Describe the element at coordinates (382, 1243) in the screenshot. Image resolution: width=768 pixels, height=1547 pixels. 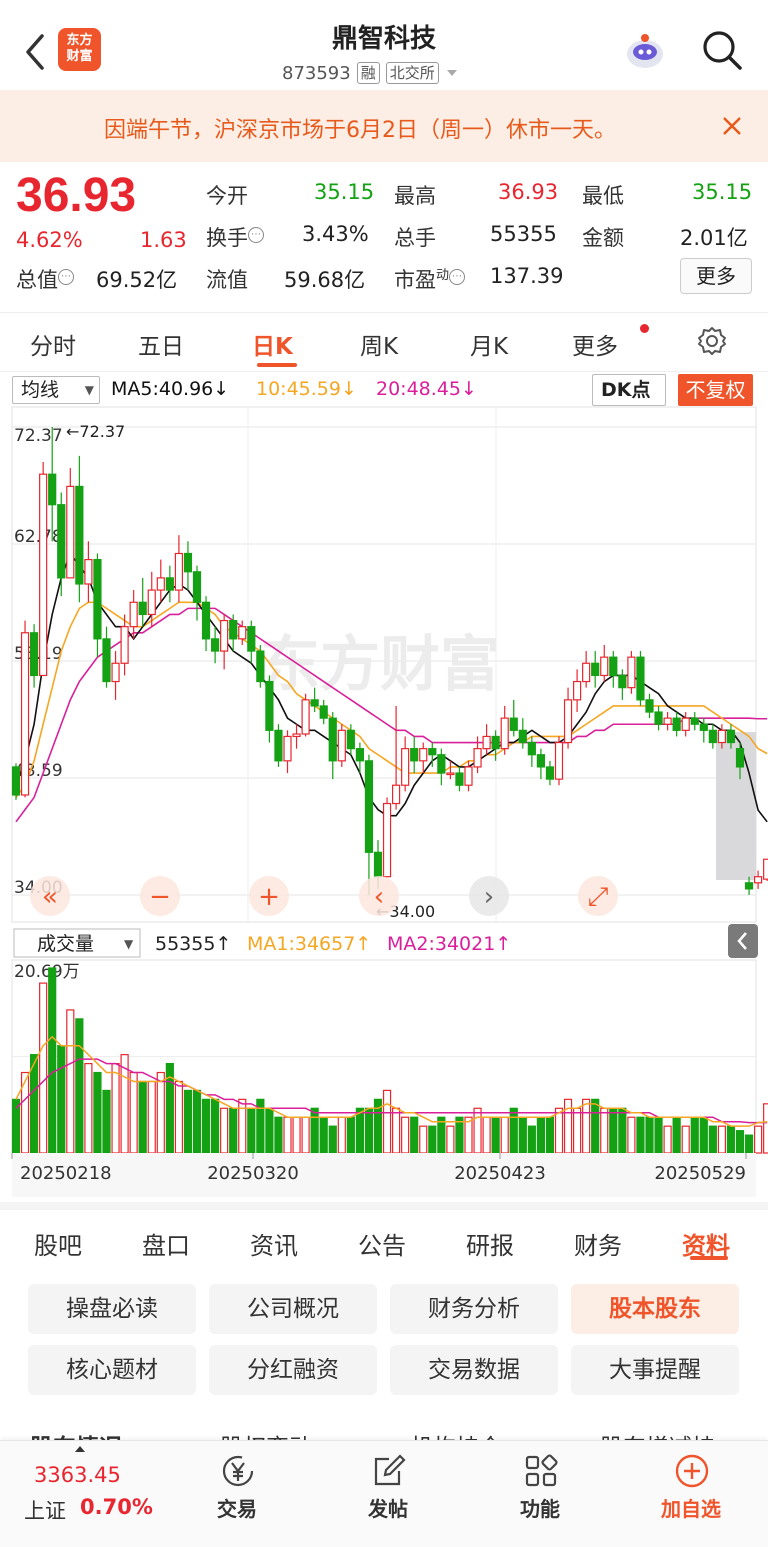
I see `tab-announcements: 公告` at that location.